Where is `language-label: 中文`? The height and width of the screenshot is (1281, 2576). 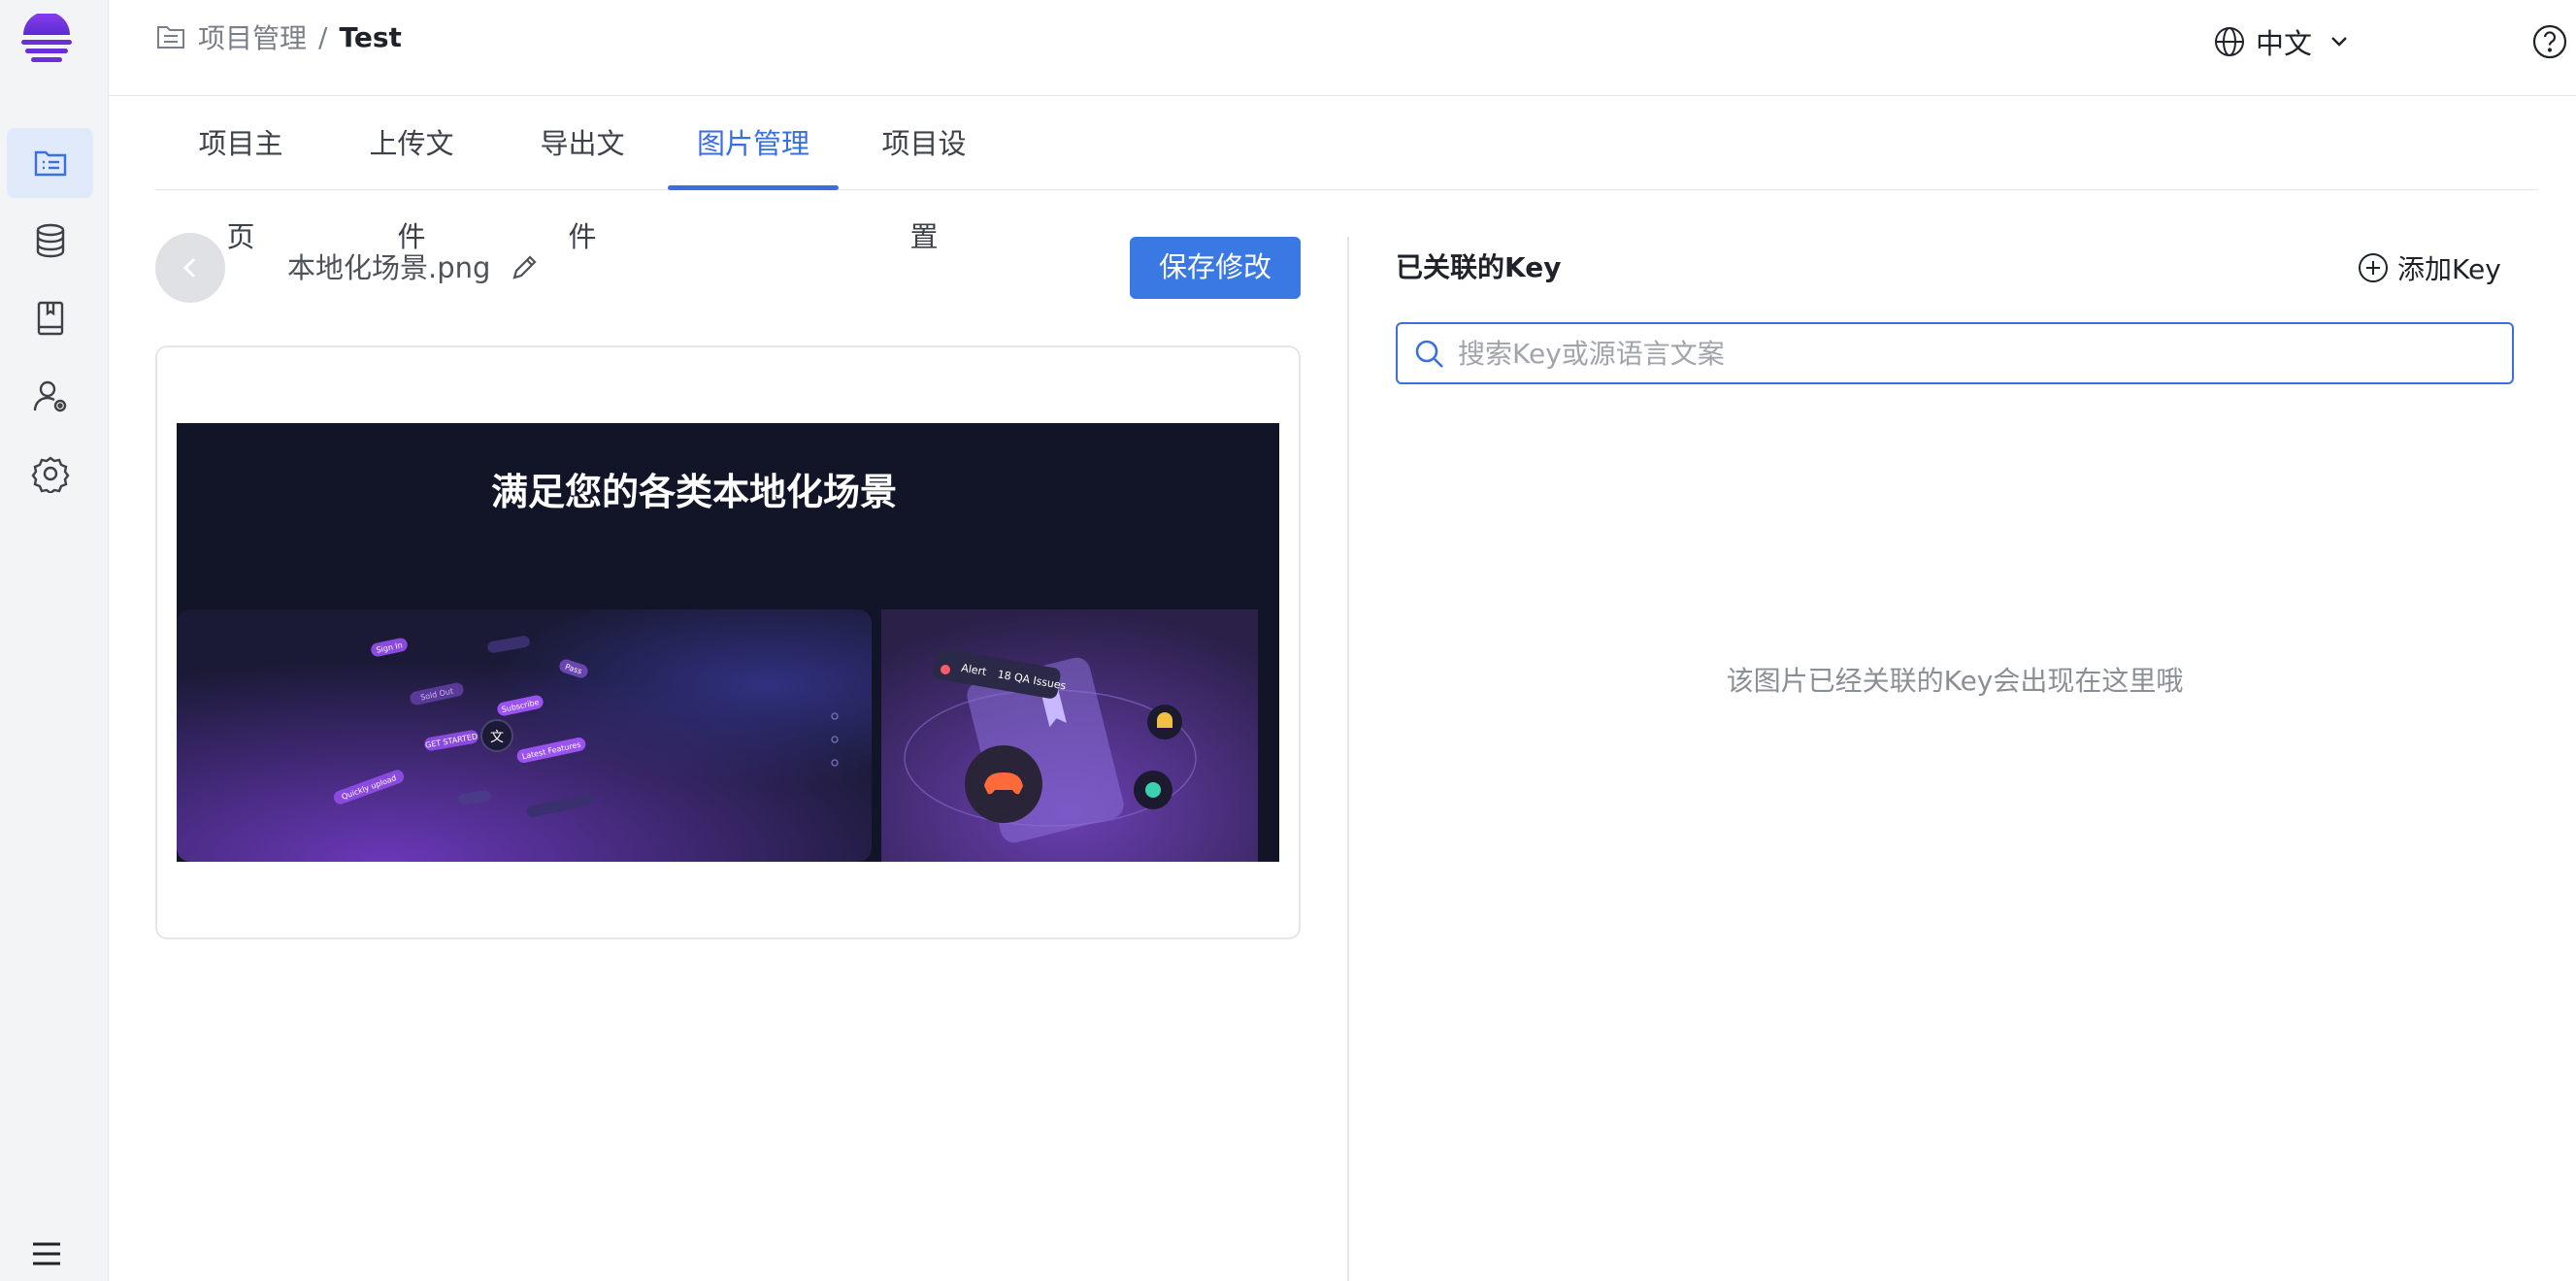
language-label: 中文 is located at coordinates (2284, 43).